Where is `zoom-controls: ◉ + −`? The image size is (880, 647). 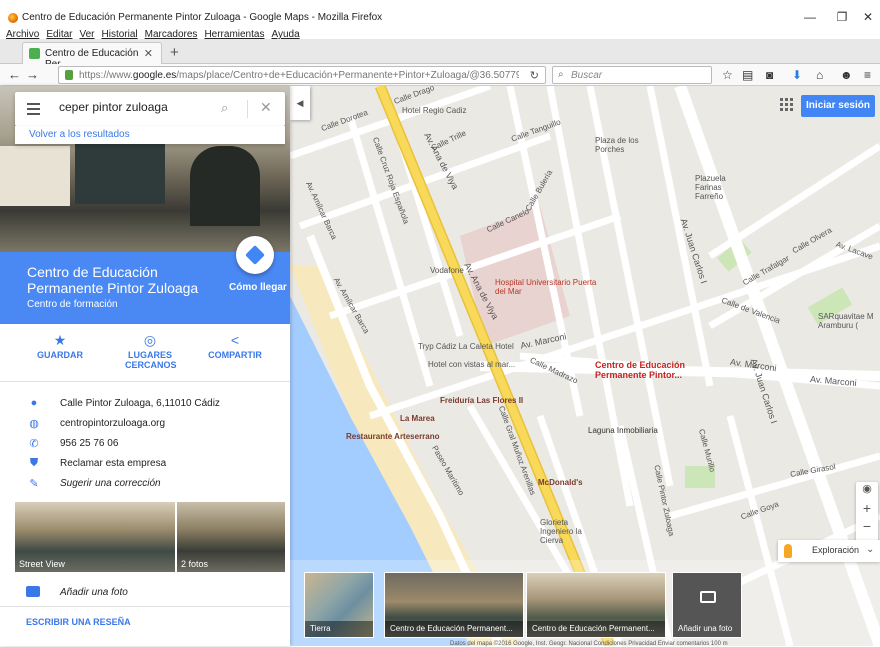 zoom-controls: ◉ + − is located at coordinates (867, 512).